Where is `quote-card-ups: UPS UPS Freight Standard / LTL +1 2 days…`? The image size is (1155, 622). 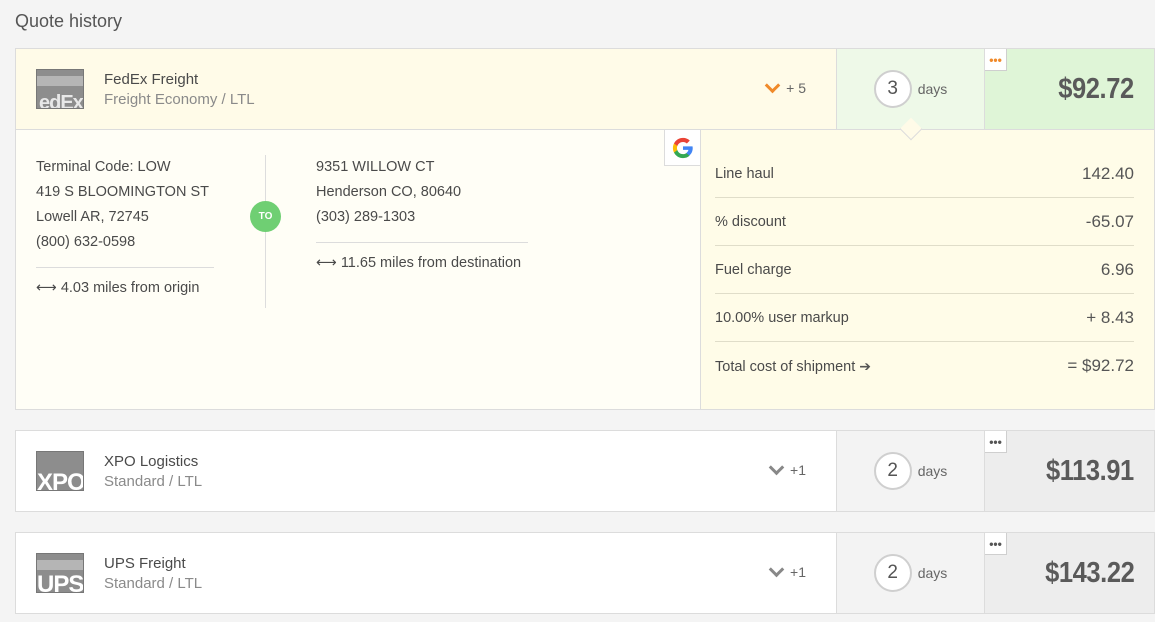 quote-card-ups: UPS UPS Freight Standard / LTL +1 2 days… is located at coordinates (585, 573).